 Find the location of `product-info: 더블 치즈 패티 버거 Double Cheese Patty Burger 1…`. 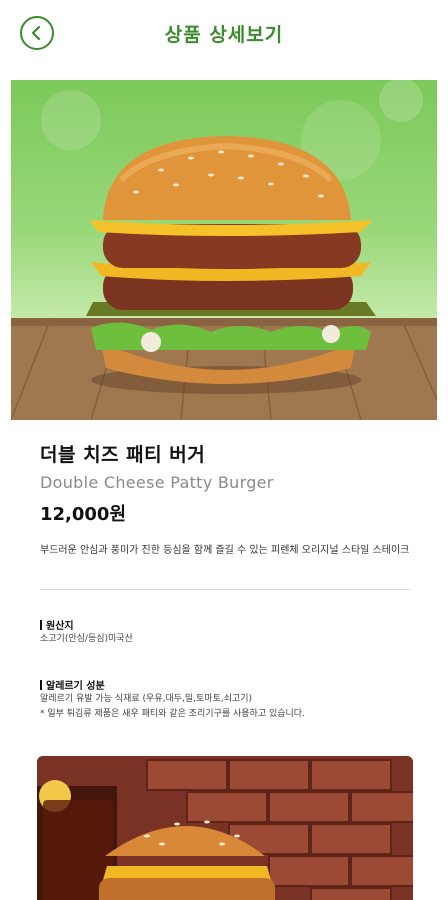

product-info: 더블 치즈 패티 버거 Double Cheese Patty Burger 1… is located at coordinates (225, 483).